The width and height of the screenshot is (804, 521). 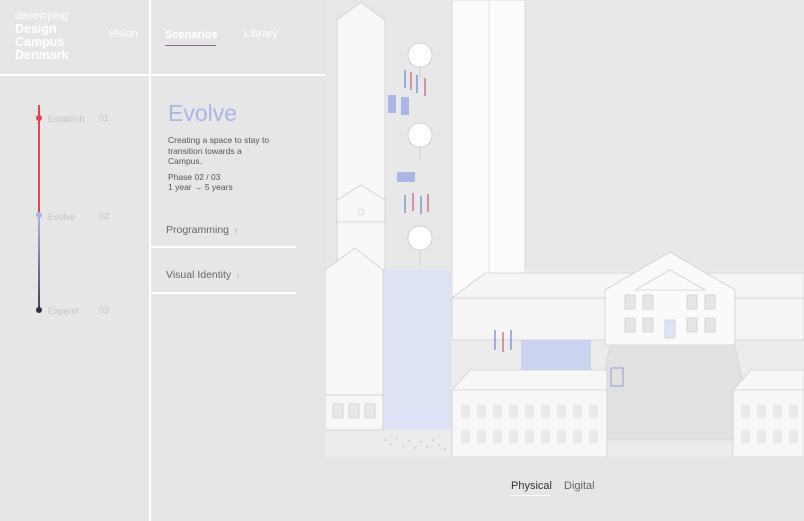 What do you see at coordinates (579, 486) in the screenshot?
I see `toggle-digital: Digital` at bounding box center [579, 486].